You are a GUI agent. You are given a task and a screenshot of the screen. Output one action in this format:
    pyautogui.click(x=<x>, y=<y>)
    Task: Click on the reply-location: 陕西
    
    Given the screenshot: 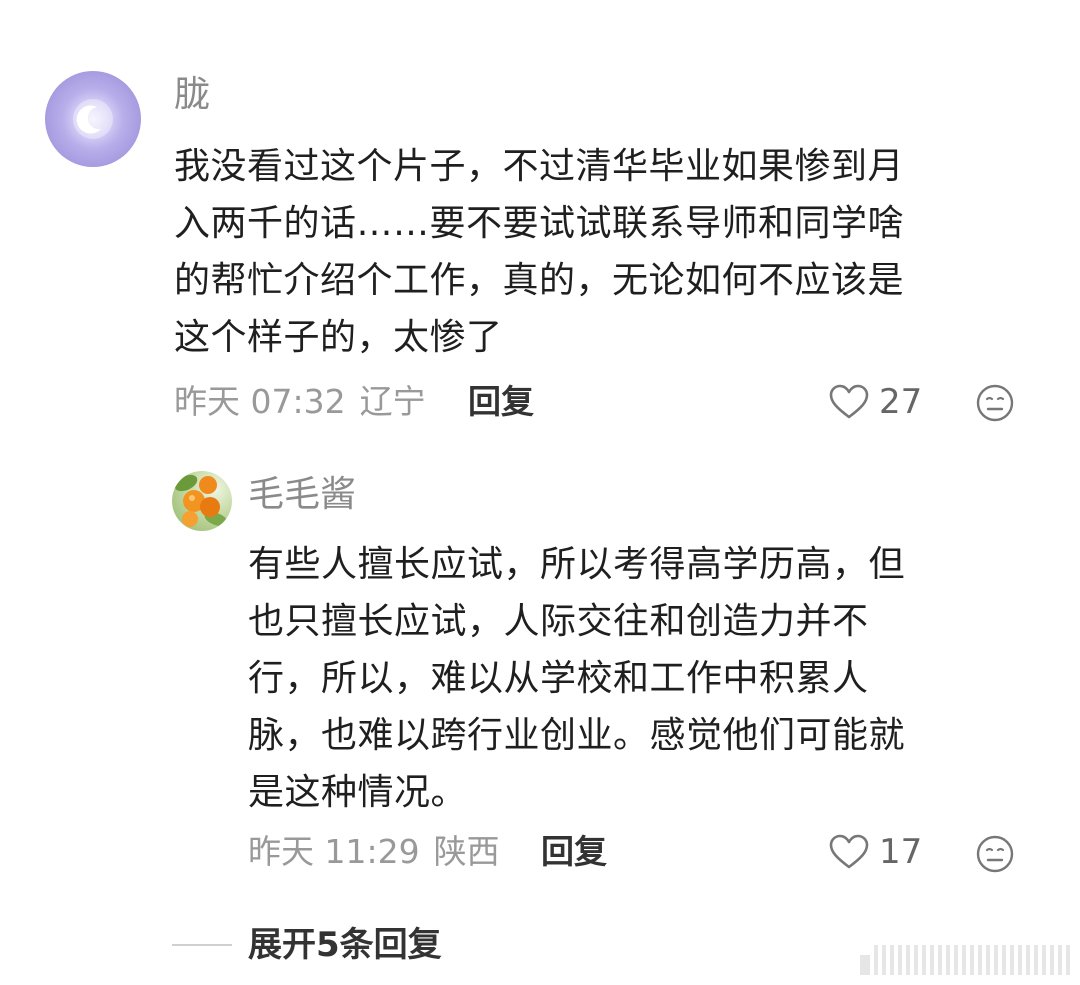 What is the action you would take?
    pyautogui.click(x=466, y=851)
    